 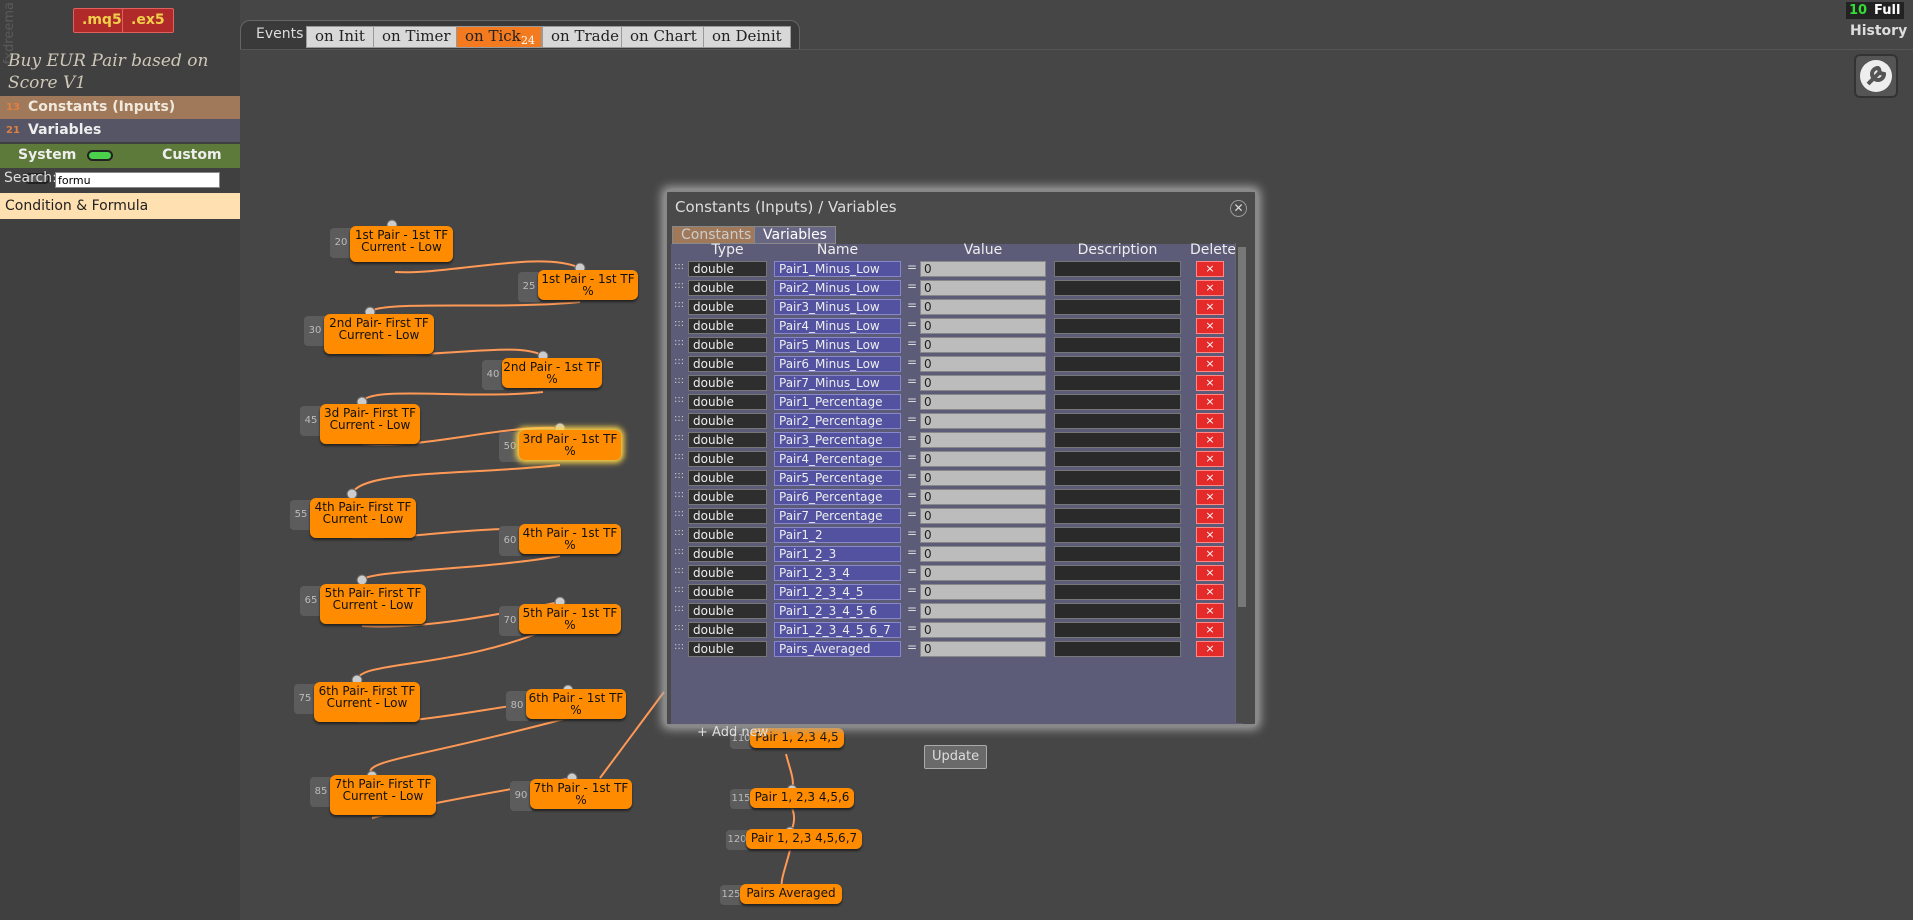 I want to click on name-field: Pair1_Percentage, so click(x=837, y=402).